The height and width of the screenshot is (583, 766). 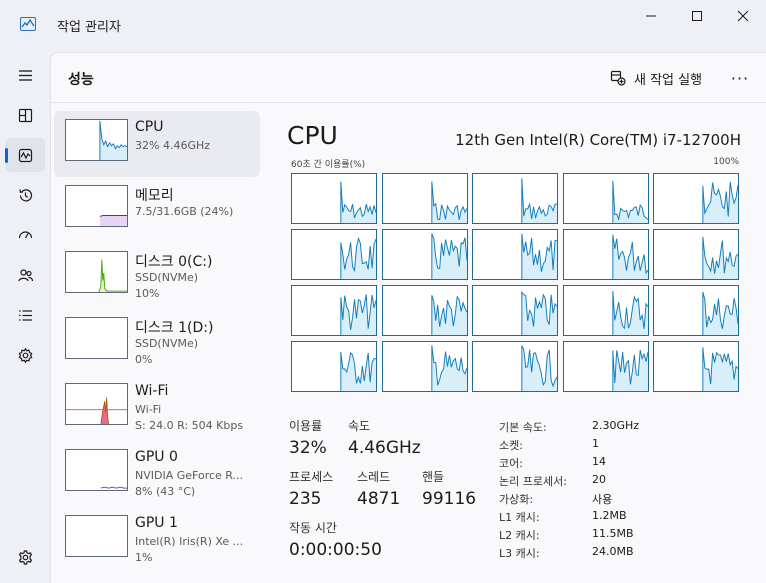 I want to click on nav-startup-apps-button, so click(x=25, y=235).